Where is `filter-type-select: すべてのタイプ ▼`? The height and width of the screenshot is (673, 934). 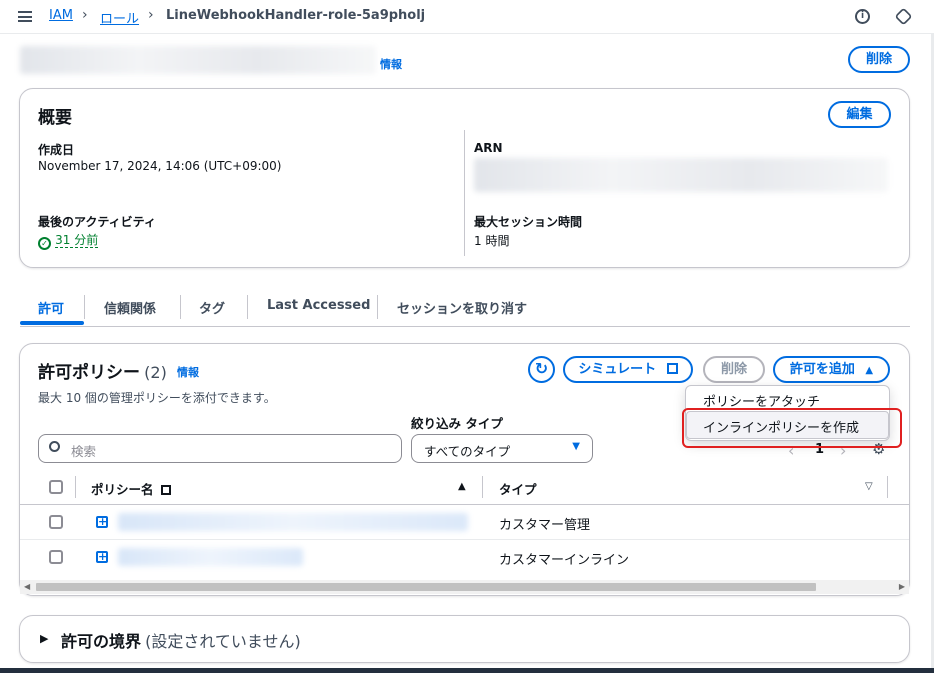 filter-type-select: すべてのタイプ ▼ is located at coordinates (502, 448).